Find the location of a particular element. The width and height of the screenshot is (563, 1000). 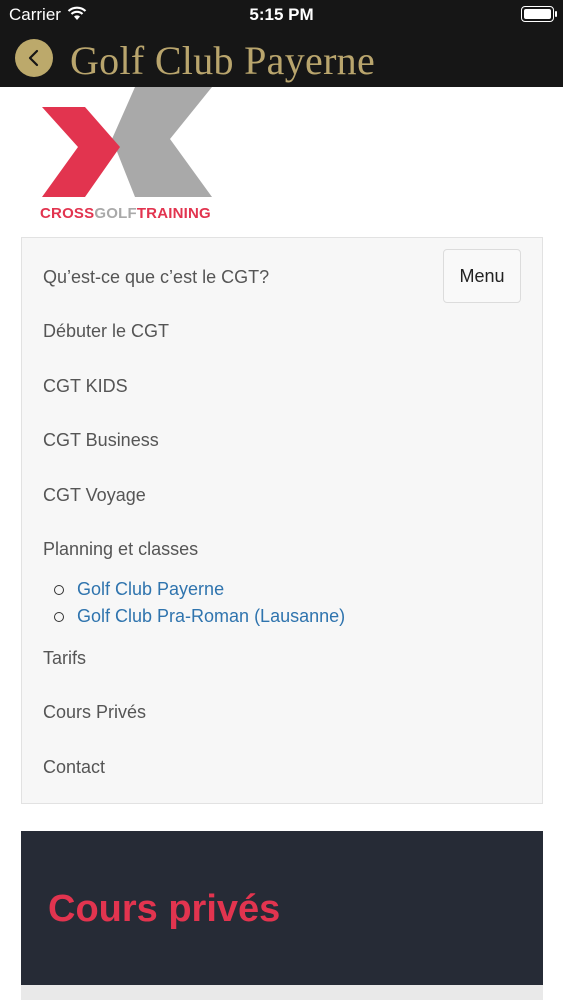

logo-mark-icon is located at coordinates (127, 142).